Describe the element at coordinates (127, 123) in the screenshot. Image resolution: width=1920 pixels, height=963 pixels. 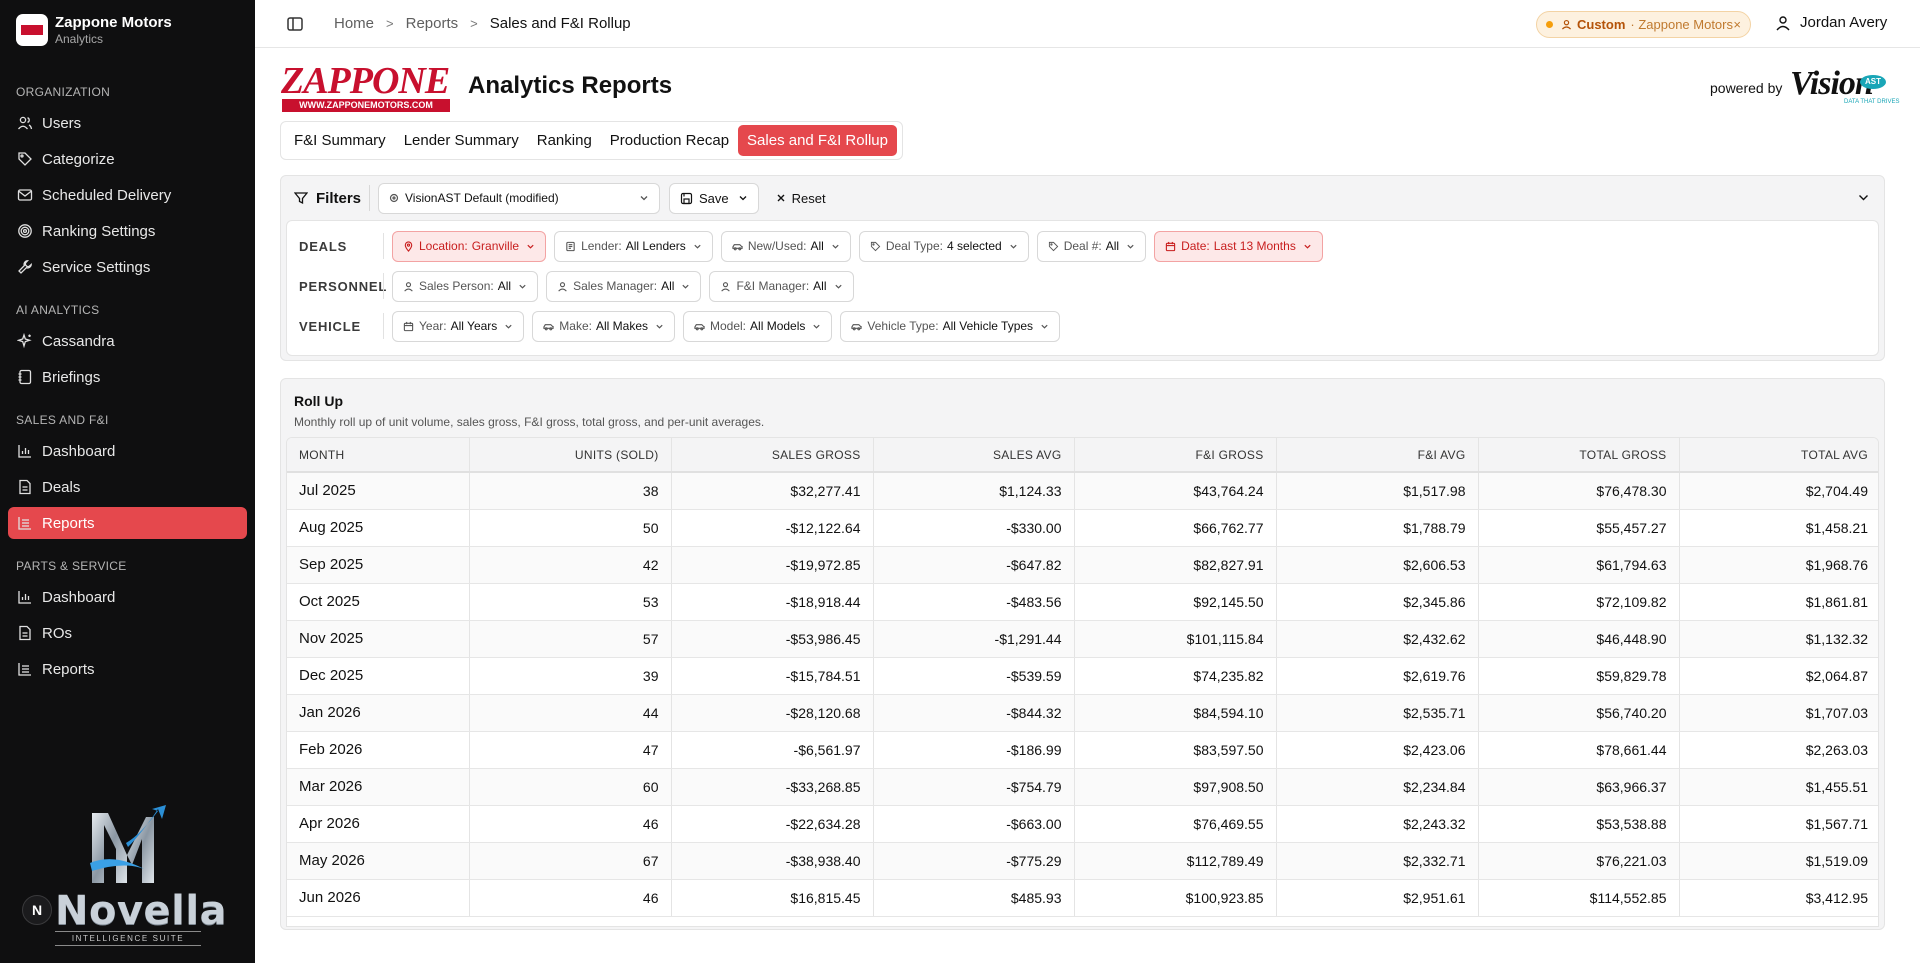
I see `sidebar-item-users: Users` at that location.